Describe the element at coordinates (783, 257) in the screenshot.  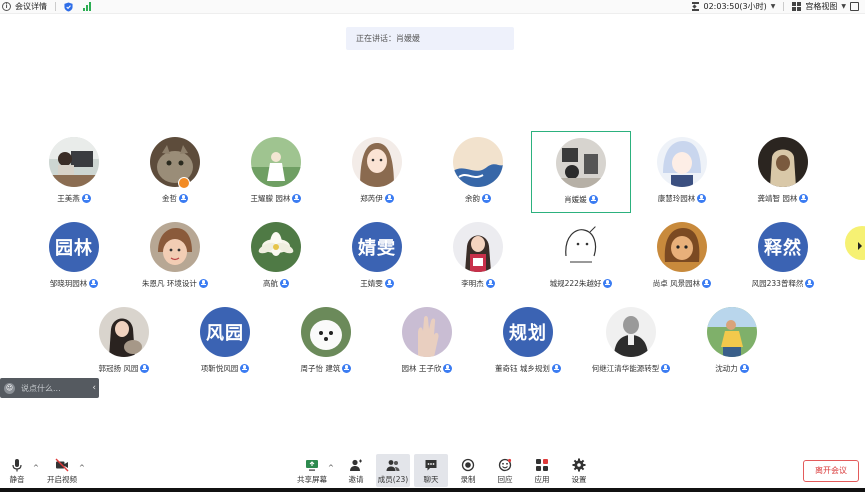
I see `participant-tile: 释然 风园233曾释然` at that location.